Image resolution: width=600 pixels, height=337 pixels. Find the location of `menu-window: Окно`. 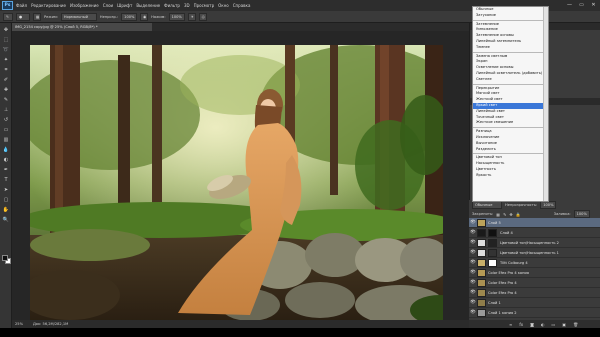

menu-window: Окно is located at coordinates (223, 5).